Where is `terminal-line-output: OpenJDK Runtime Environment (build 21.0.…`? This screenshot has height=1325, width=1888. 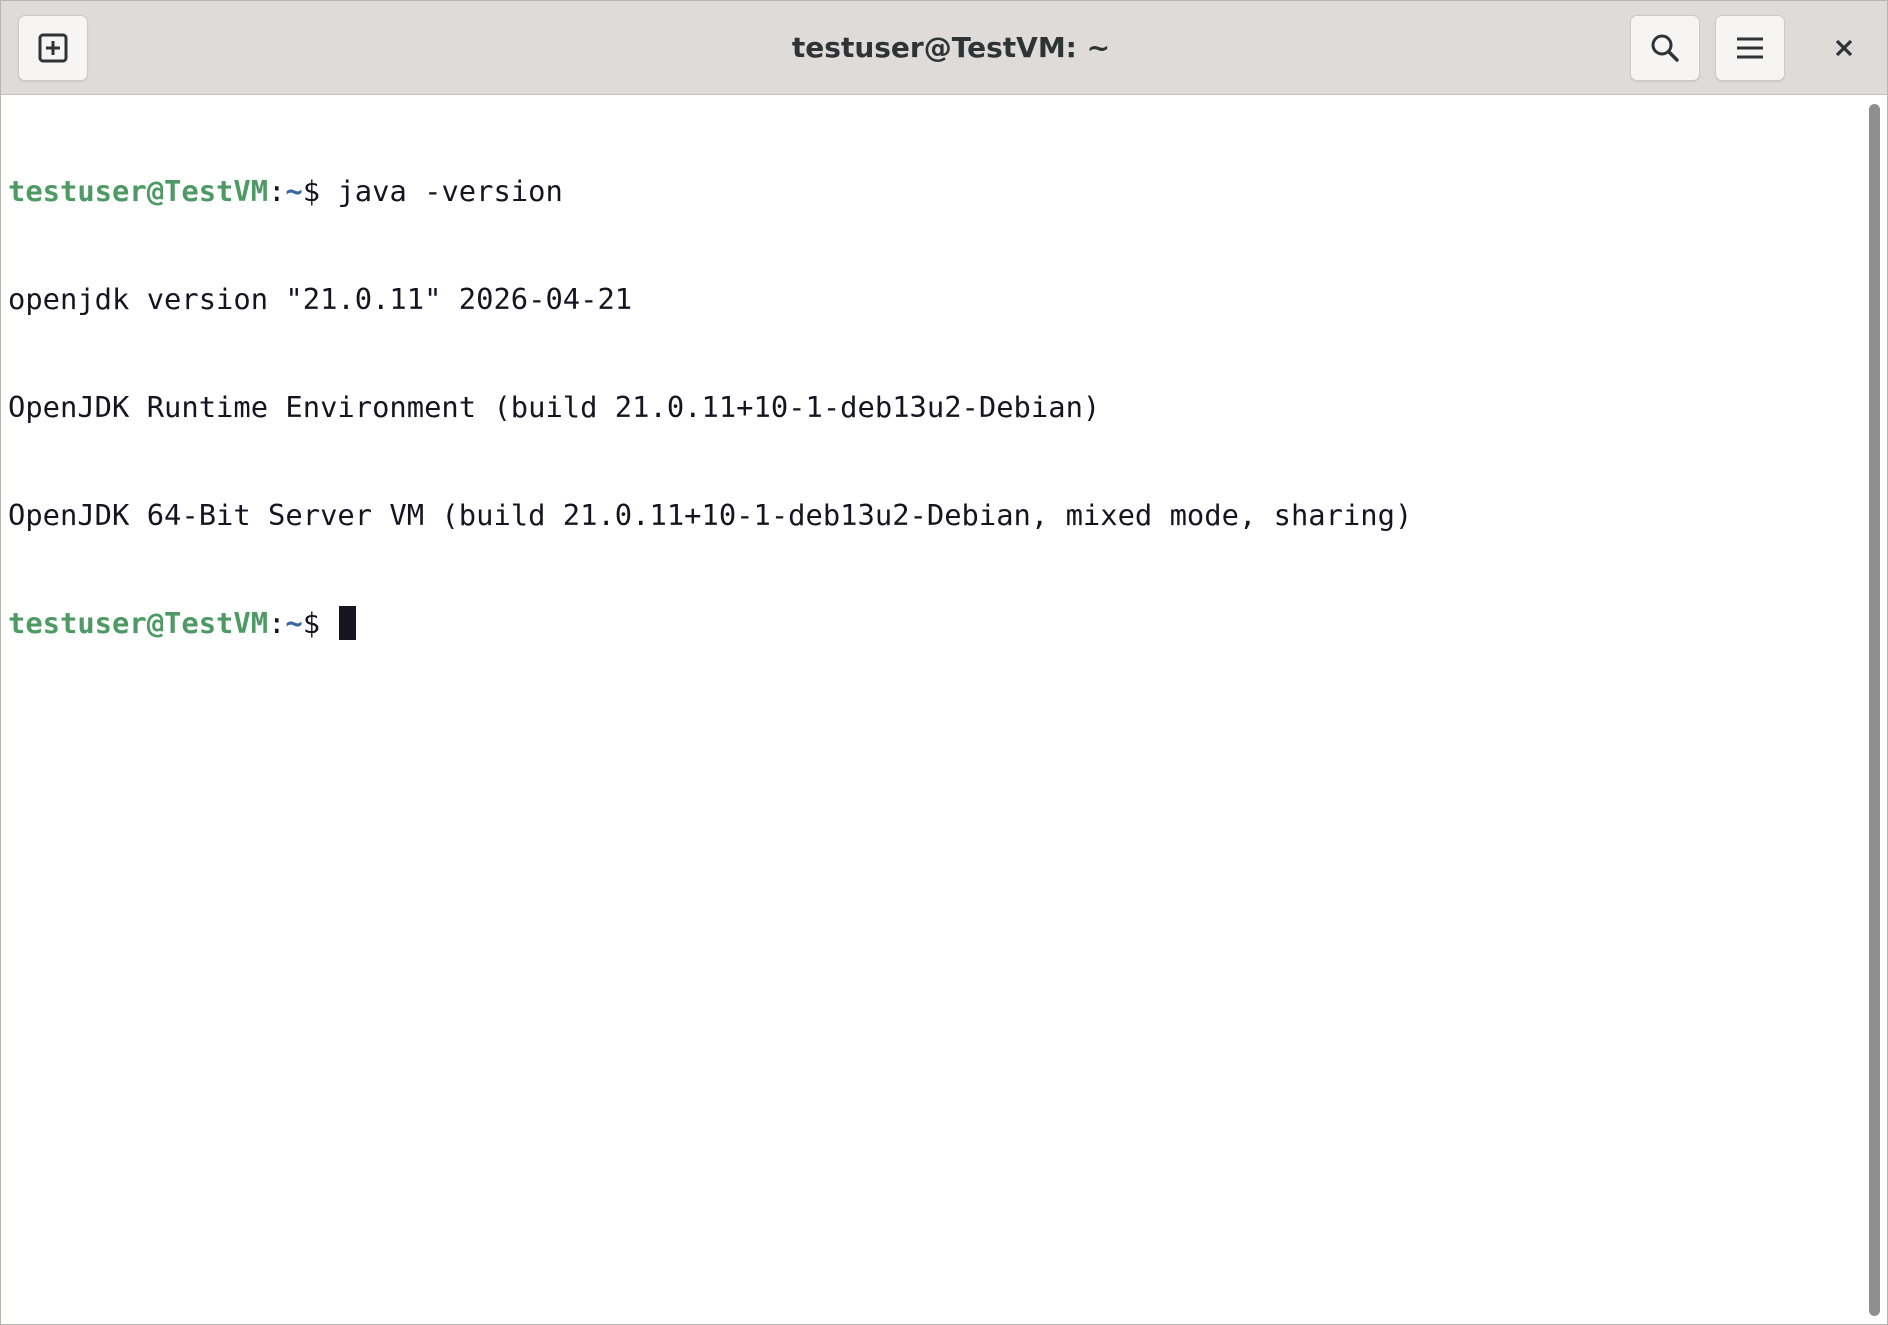
terminal-line-output: OpenJDK Runtime Environment (build 21.0.… is located at coordinates (554, 407).